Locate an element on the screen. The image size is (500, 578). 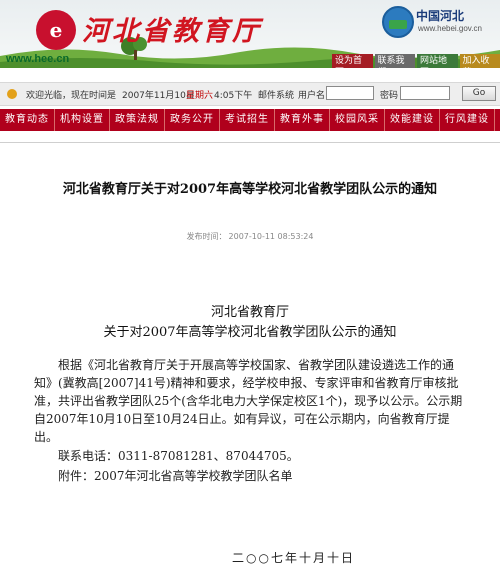
login-go-button: Go is located at coordinates (479, 93).